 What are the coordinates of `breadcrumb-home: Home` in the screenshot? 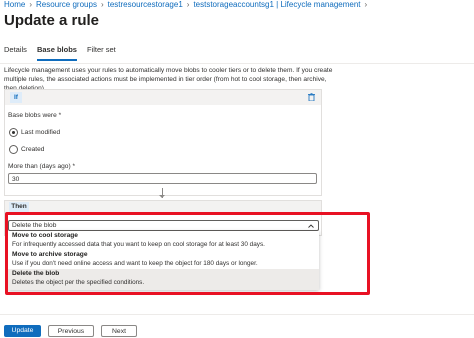 It's located at (14, 4).